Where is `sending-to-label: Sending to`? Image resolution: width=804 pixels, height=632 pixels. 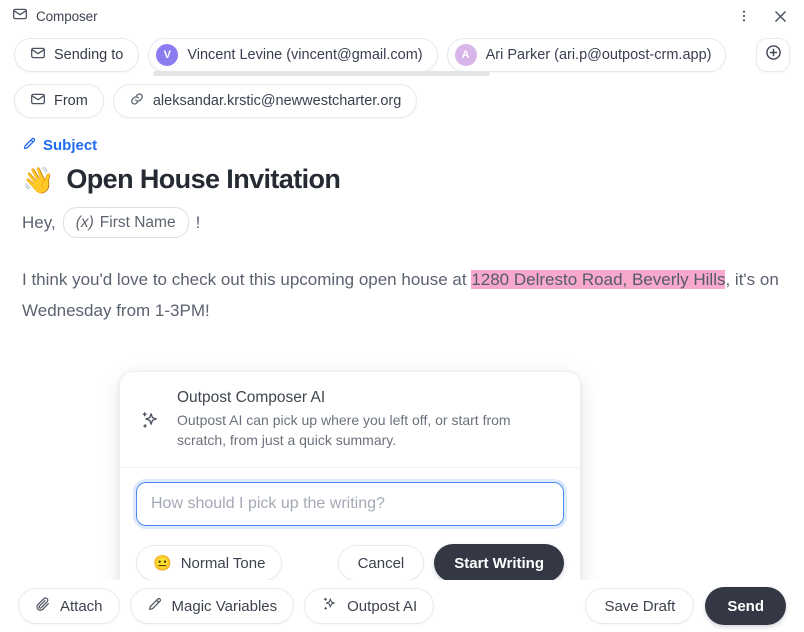
sending-to-label: Sending to is located at coordinates (89, 55).